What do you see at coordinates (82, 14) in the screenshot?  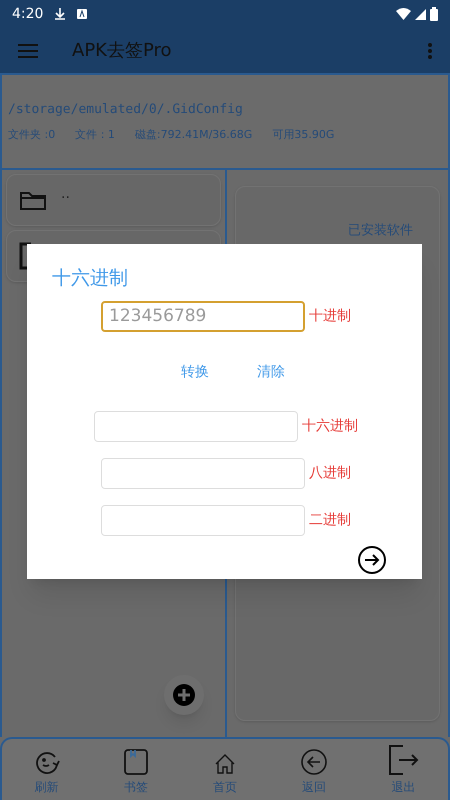 I see `app-notification-icon` at bounding box center [82, 14].